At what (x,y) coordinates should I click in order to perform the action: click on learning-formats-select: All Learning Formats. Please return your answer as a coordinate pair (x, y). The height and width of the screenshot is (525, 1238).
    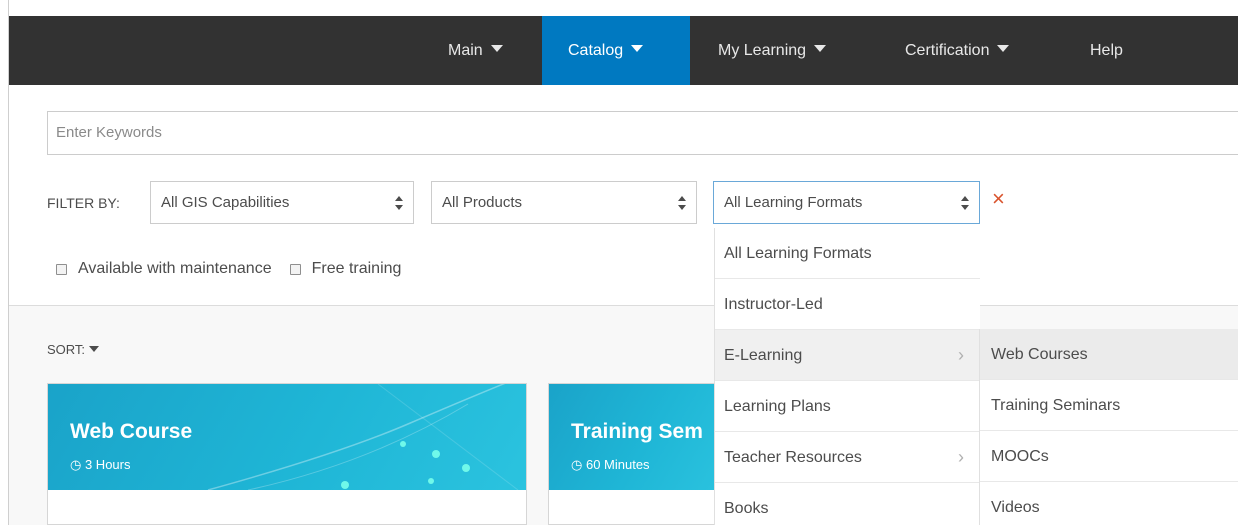
    Looking at the image, I should click on (846, 202).